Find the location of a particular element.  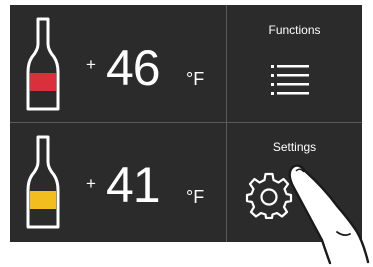

pointing-finger-icon is located at coordinates (329, 214).